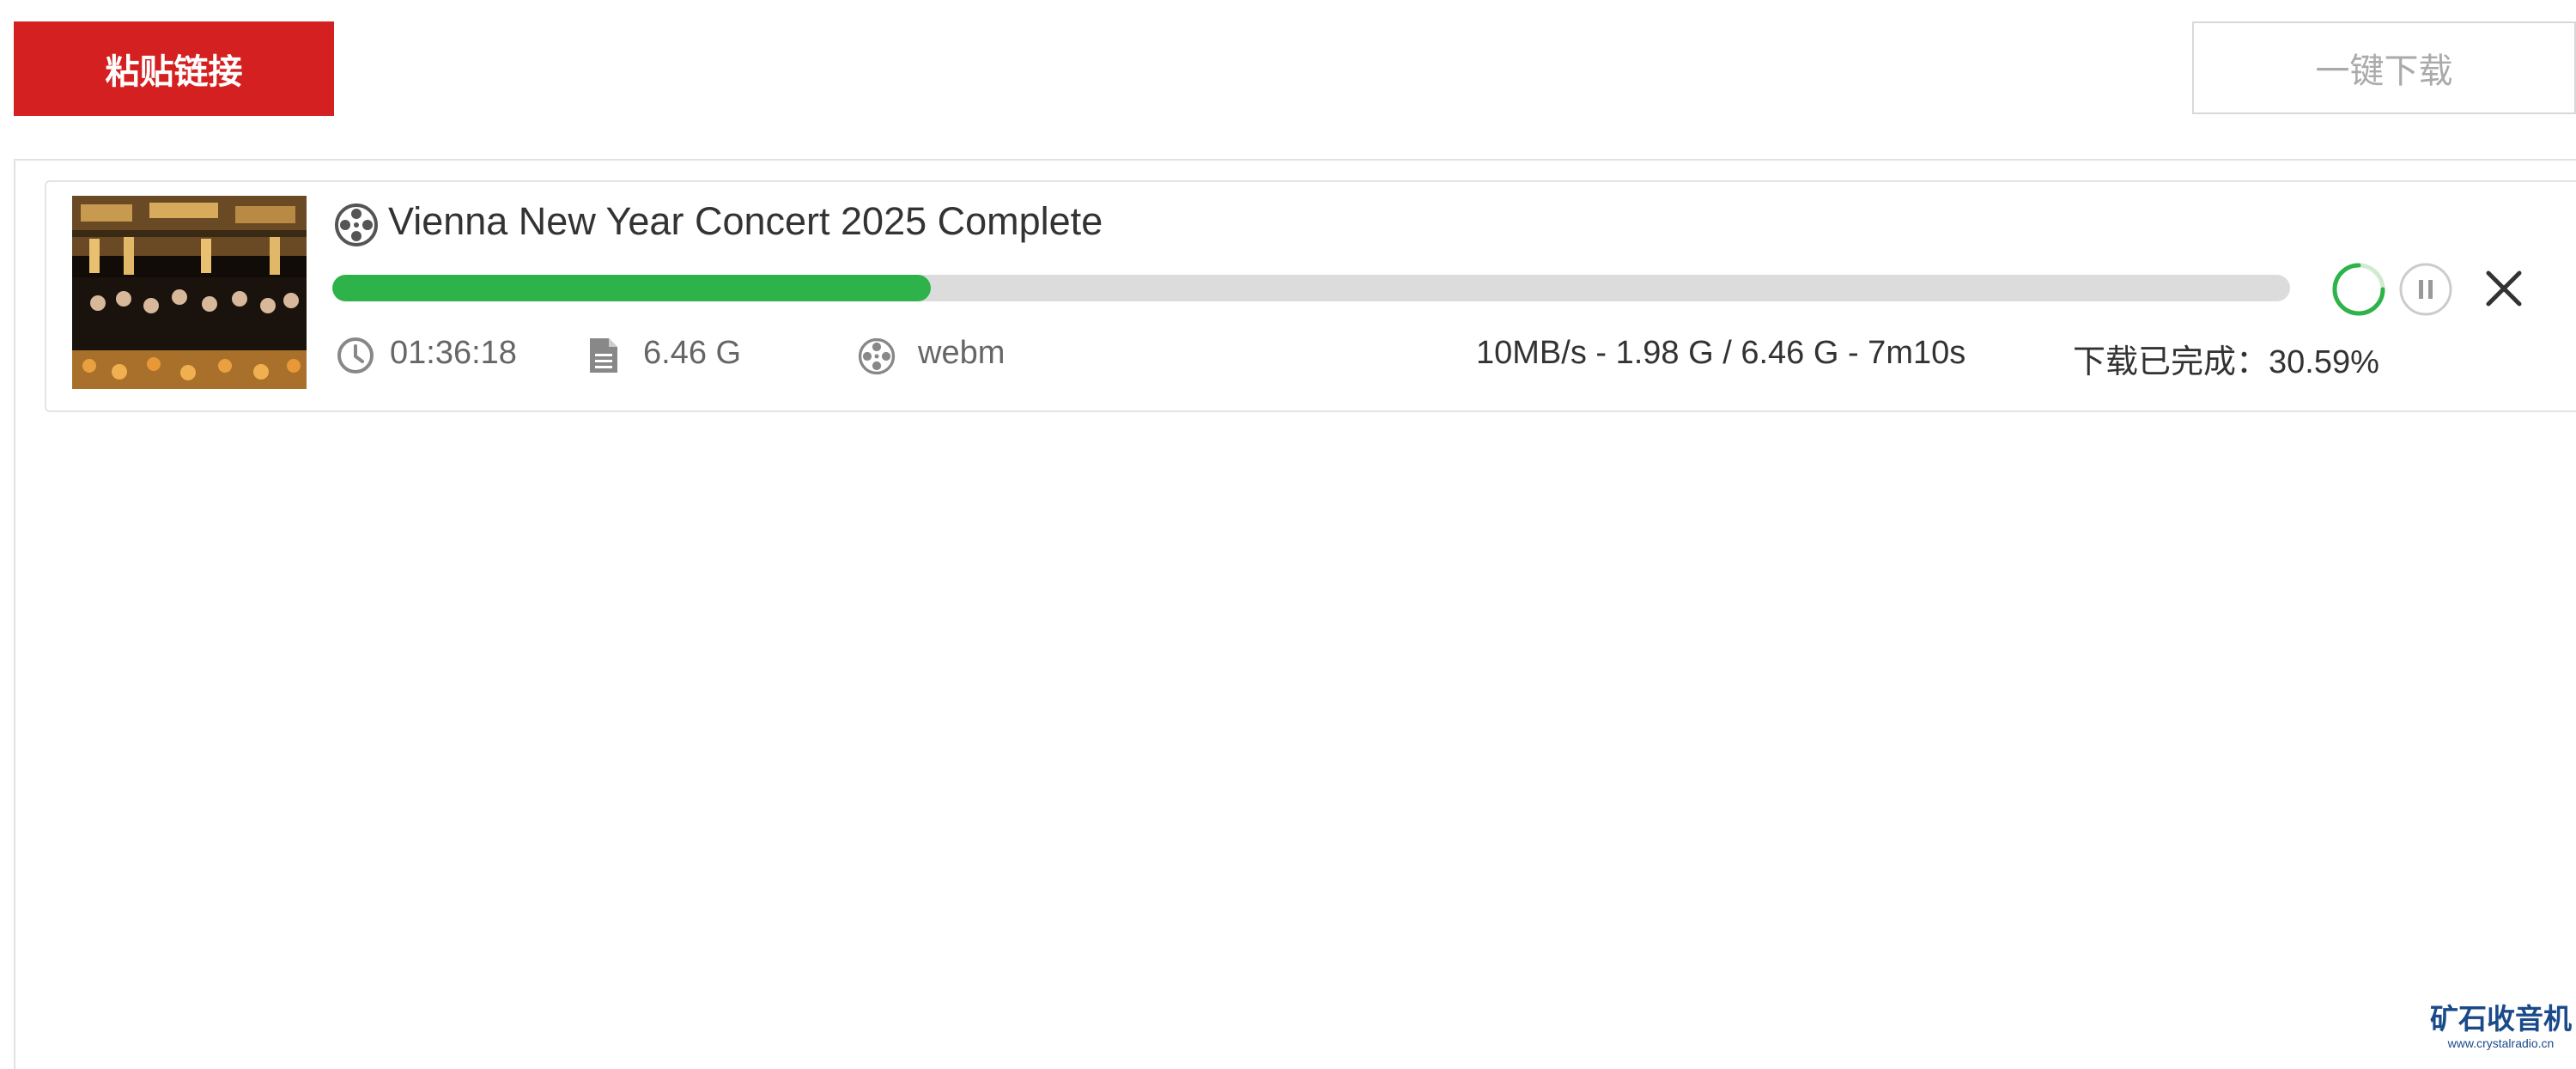  I want to click on progress-bar, so click(1311, 288).